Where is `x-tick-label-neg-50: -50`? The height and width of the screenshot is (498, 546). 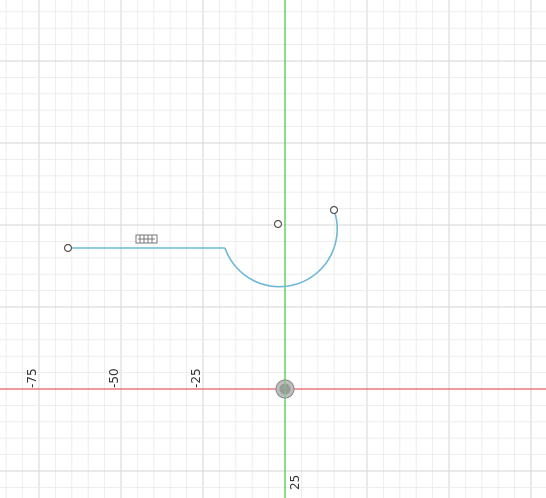
x-tick-label-neg-50: -50 is located at coordinates (114, 378).